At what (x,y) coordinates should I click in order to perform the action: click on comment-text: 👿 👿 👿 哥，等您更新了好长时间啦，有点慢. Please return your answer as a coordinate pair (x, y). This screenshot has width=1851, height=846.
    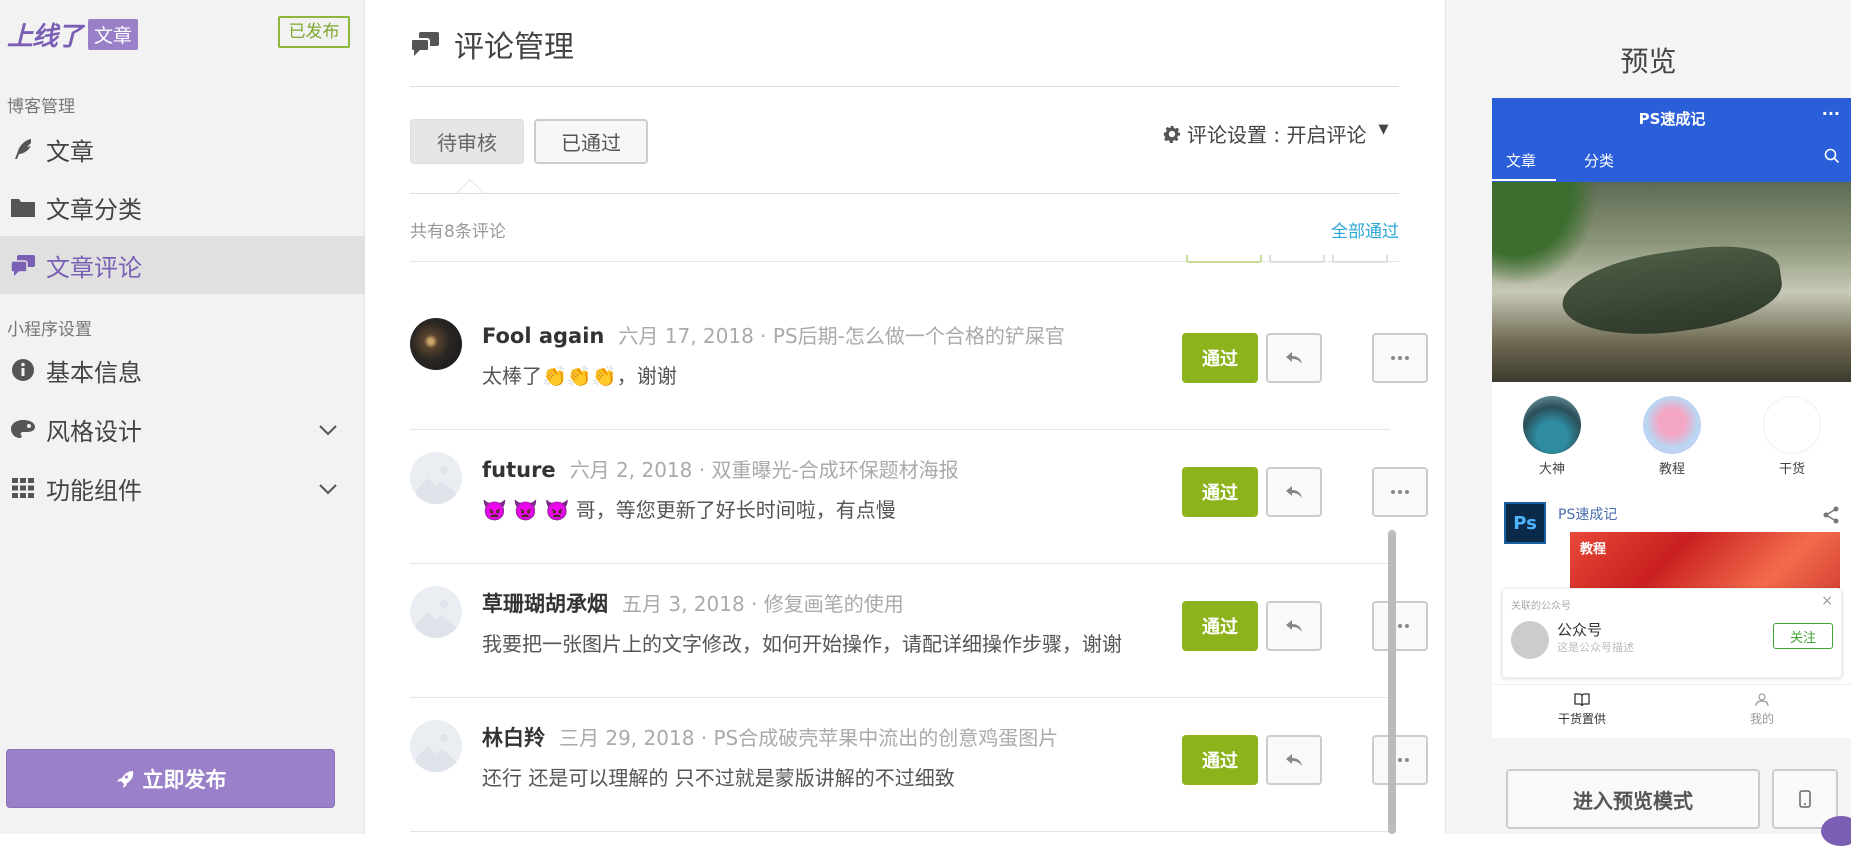
    Looking at the image, I should click on (689, 510).